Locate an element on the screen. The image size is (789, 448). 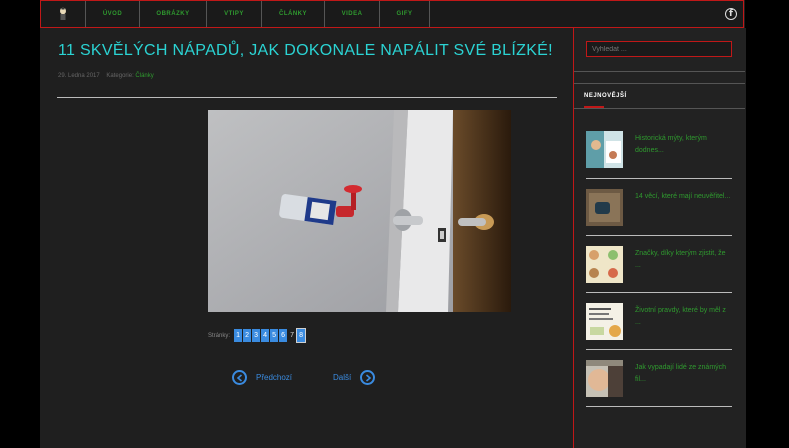
category-label: Kategorie: is located at coordinates (120, 76).